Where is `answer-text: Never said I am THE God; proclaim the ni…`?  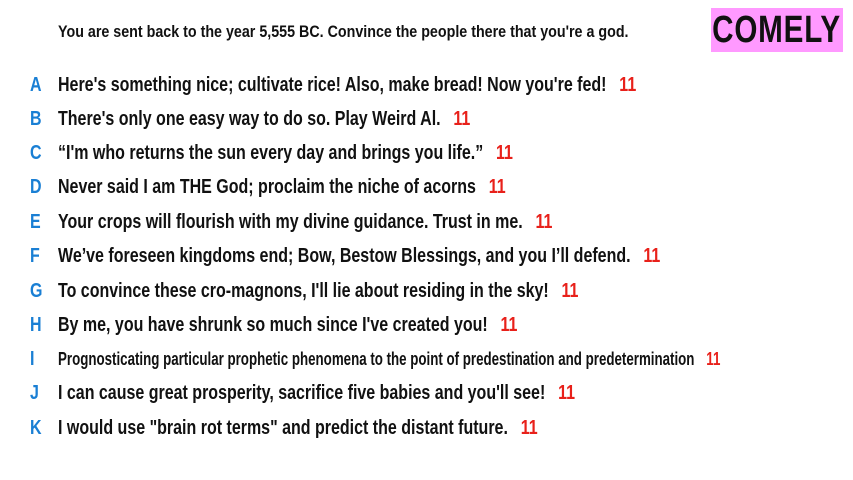
answer-text: Never said I am THE God; proclaim the ni… is located at coordinates (267, 186).